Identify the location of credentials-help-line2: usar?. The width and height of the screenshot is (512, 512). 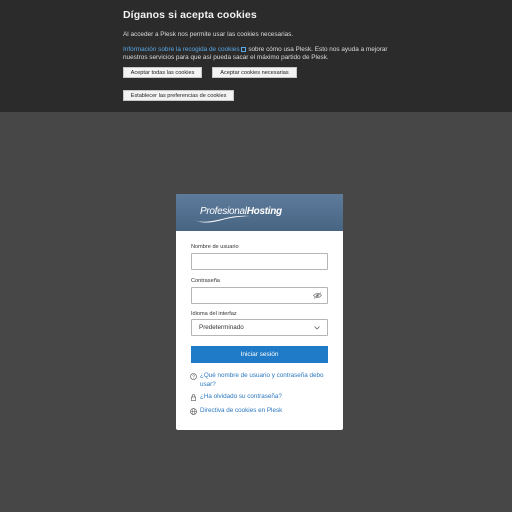
(208, 384).